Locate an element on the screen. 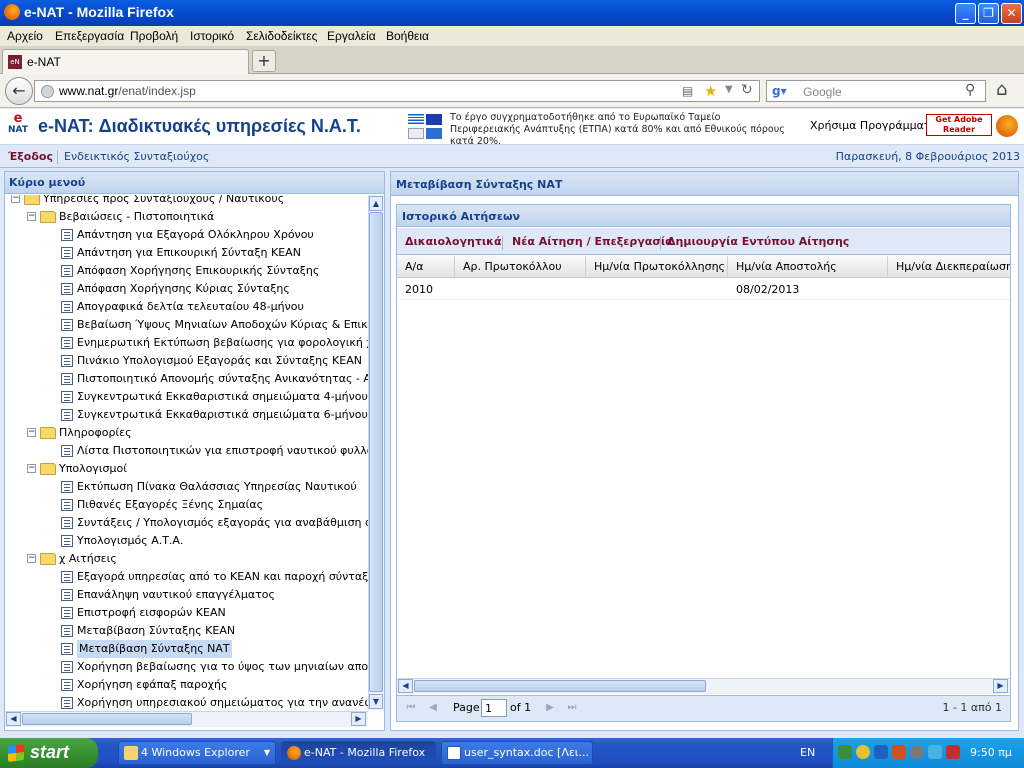 The image size is (1024, 768). adobe-reader-link: Get Adobe Reader is located at coordinates (959, 125).